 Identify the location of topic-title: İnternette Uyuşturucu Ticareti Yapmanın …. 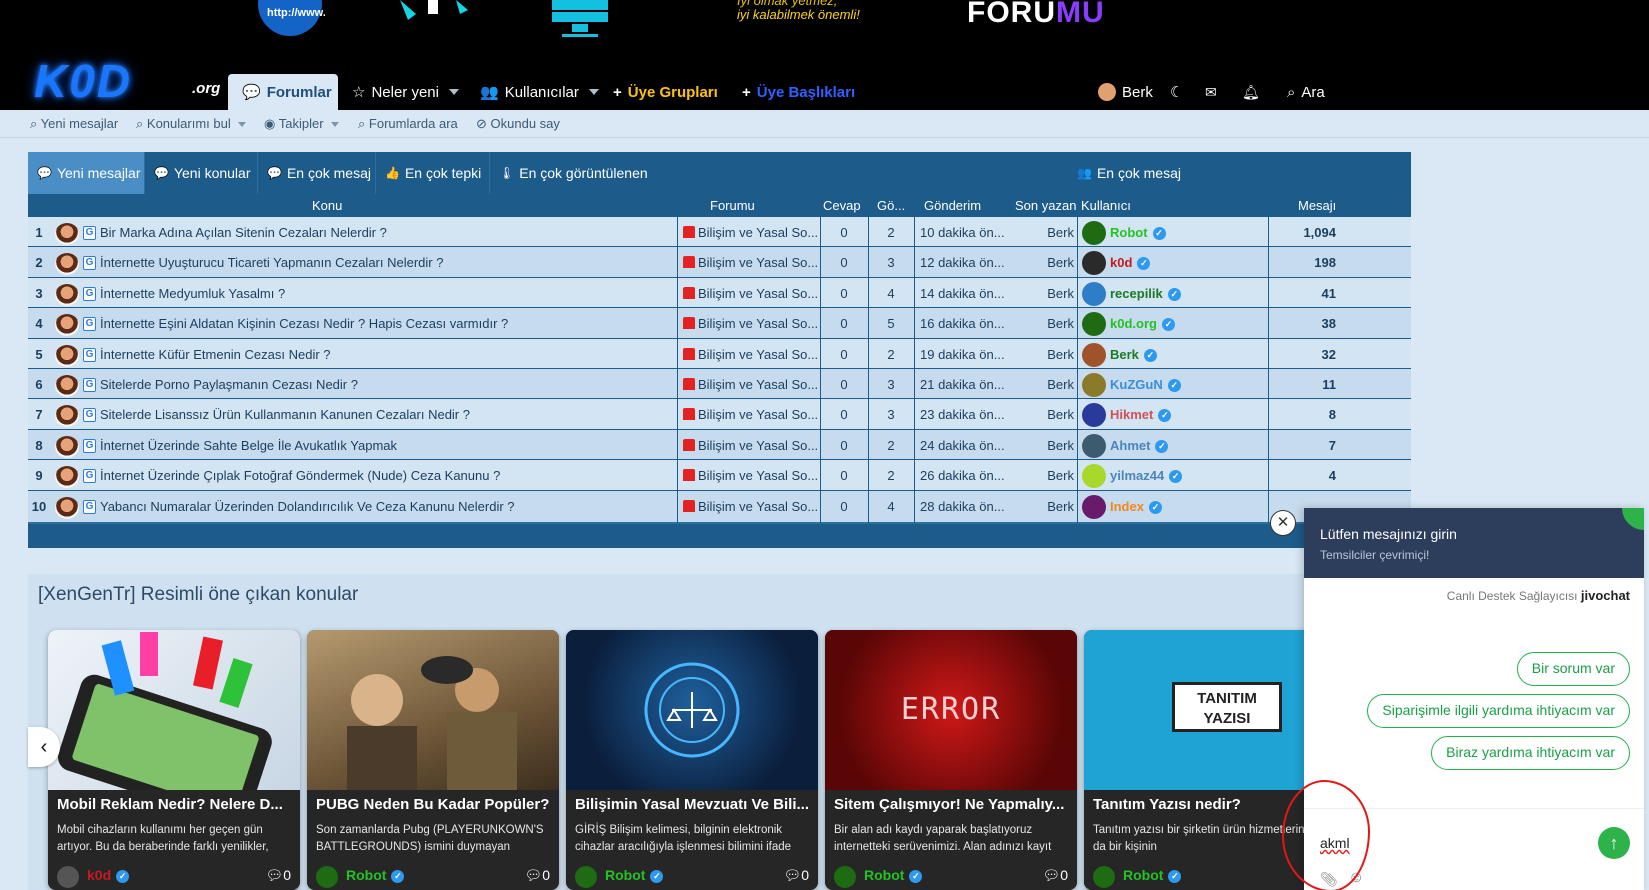
(400, 263).